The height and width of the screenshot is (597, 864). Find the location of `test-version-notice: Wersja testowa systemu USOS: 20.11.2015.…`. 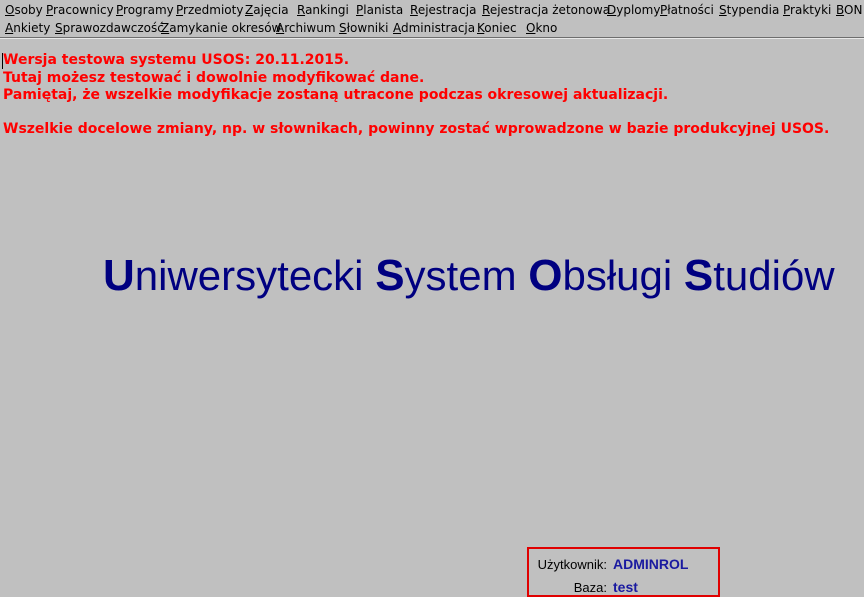

test-version-notice: Wersja testowa systemu USOS: 20.11.2015.… is located at coordinates (416, 95).